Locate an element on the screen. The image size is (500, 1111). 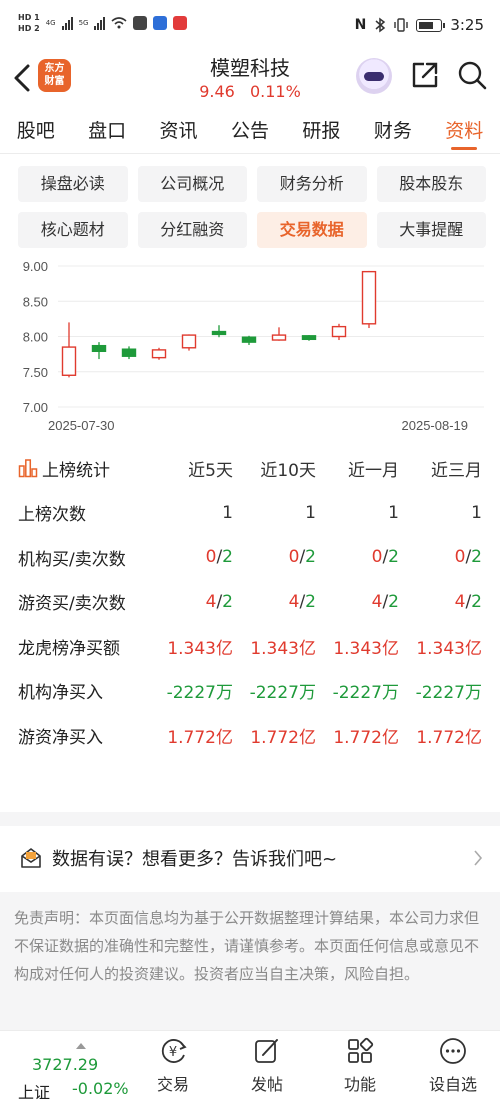
y-tick-label: 7.50 is located at coordinates (35, 372).